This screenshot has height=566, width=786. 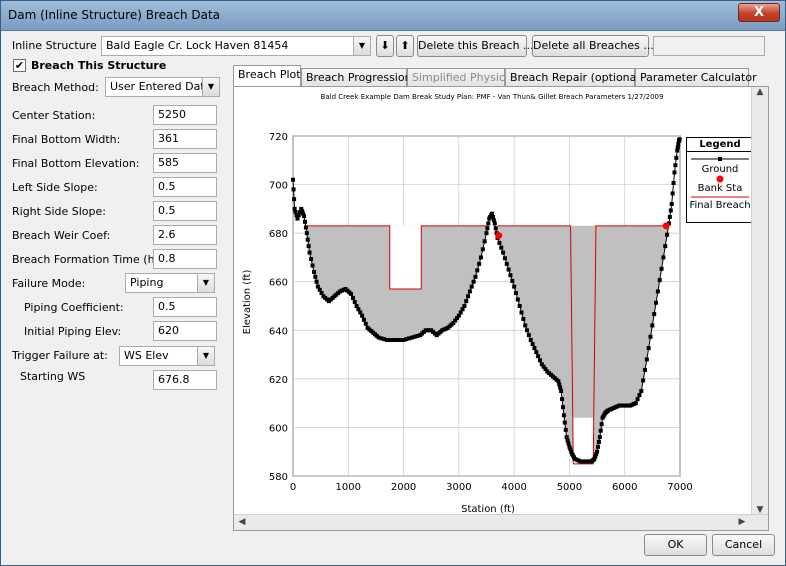 I want to click on failure-mode-select: Piping ▼, so click(x=170, y=283).